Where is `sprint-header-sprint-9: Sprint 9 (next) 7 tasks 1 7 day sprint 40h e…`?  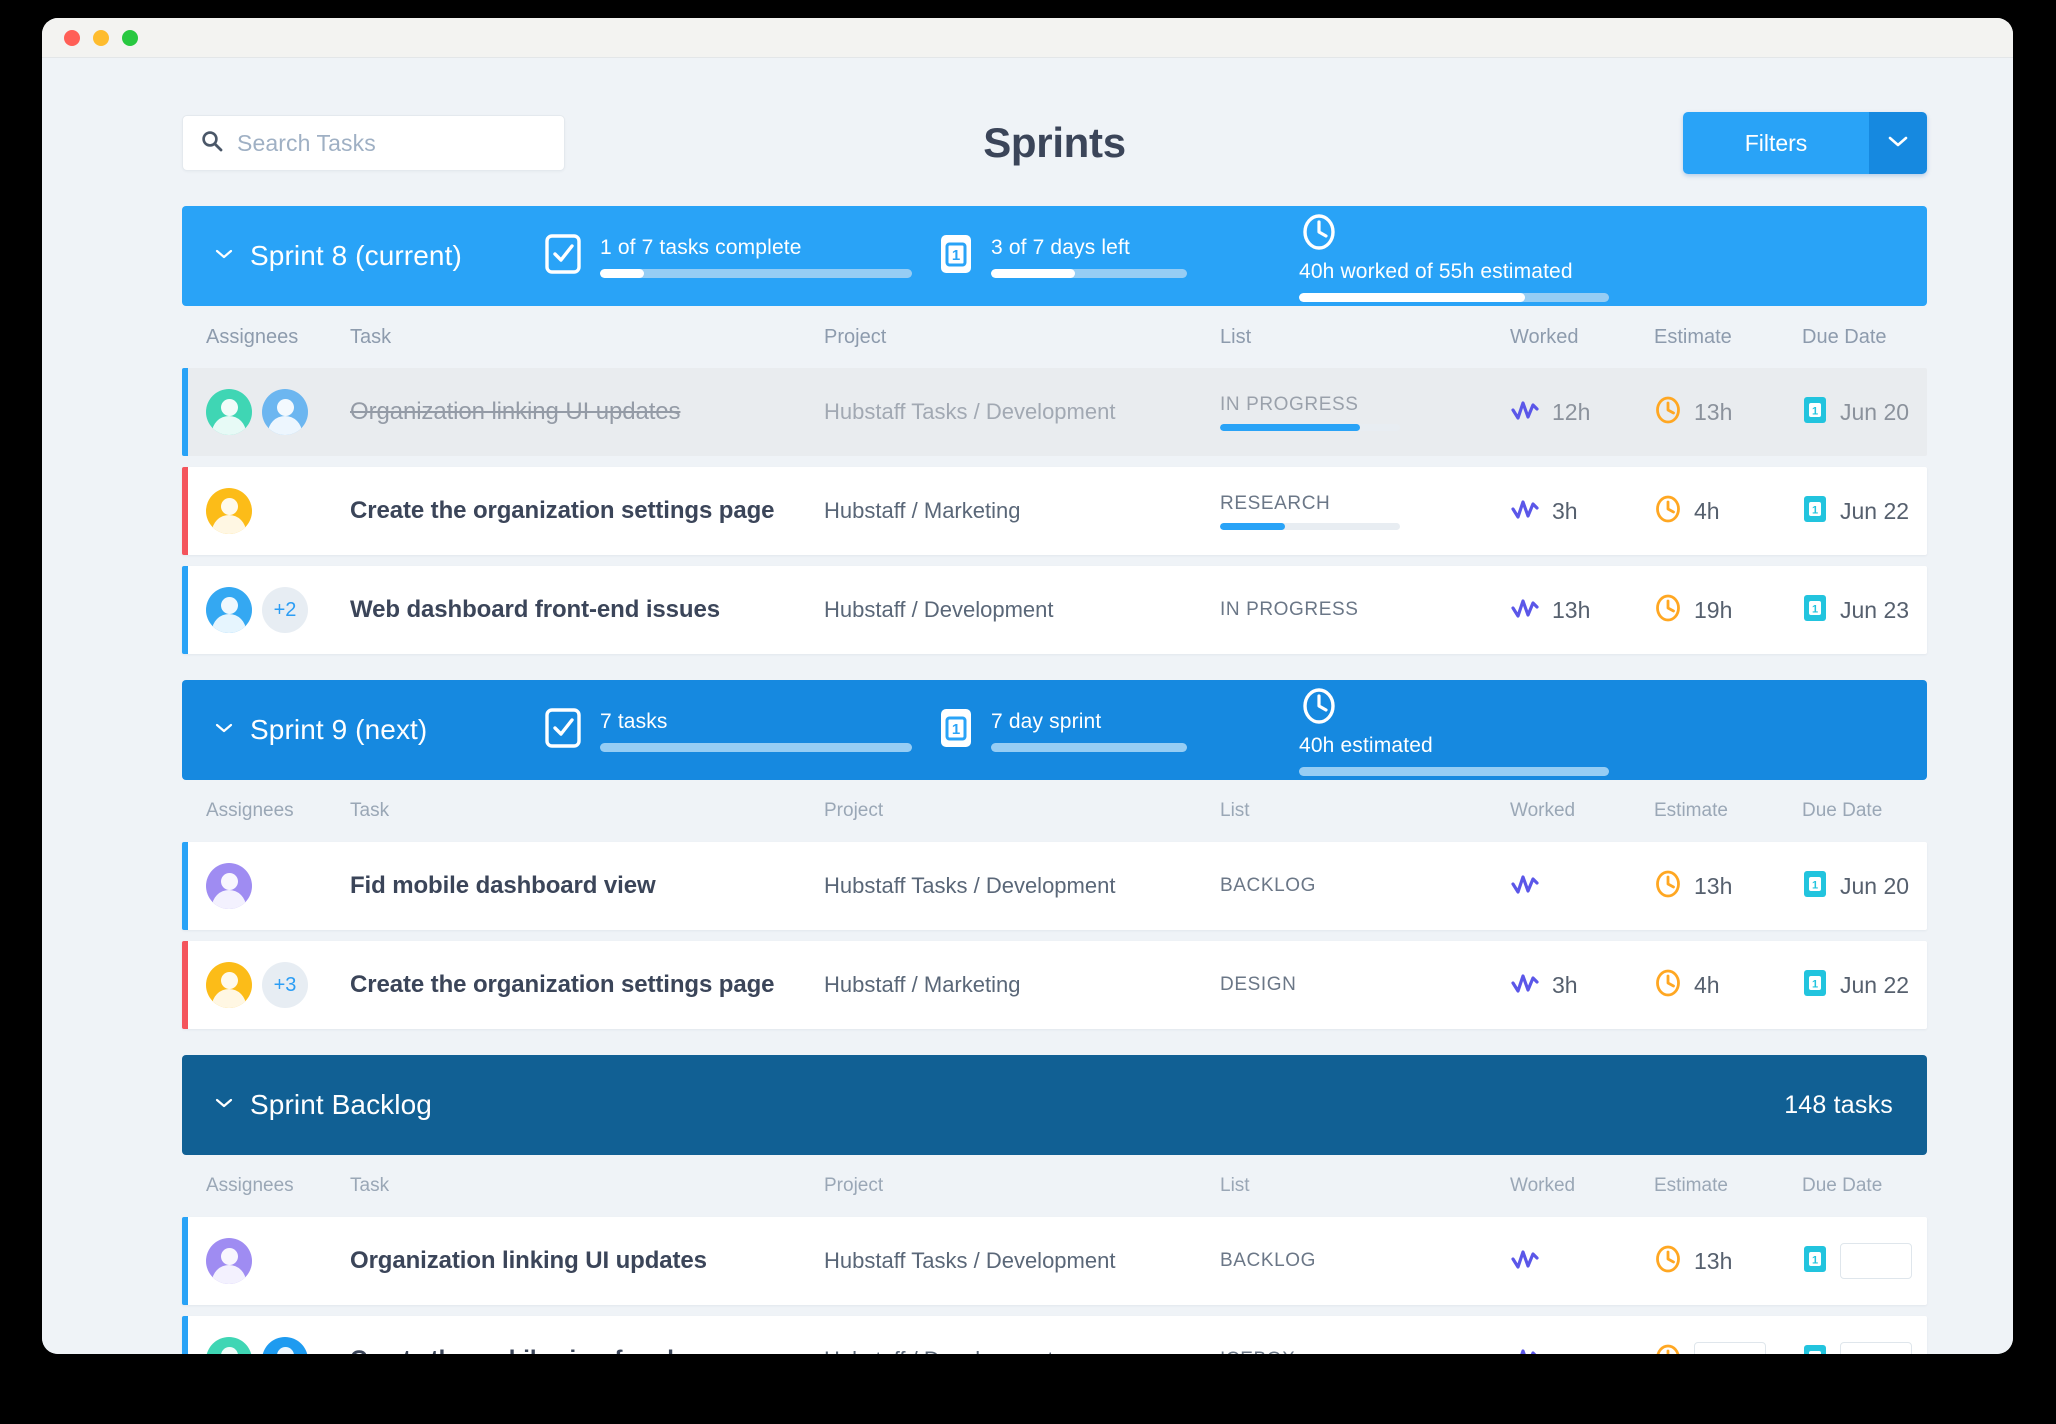 sprint-header-sprint-9: Sprint 9 (next) 7 tasks 1 7 day sprint 40h e… is located at coordinates (1054, 730).